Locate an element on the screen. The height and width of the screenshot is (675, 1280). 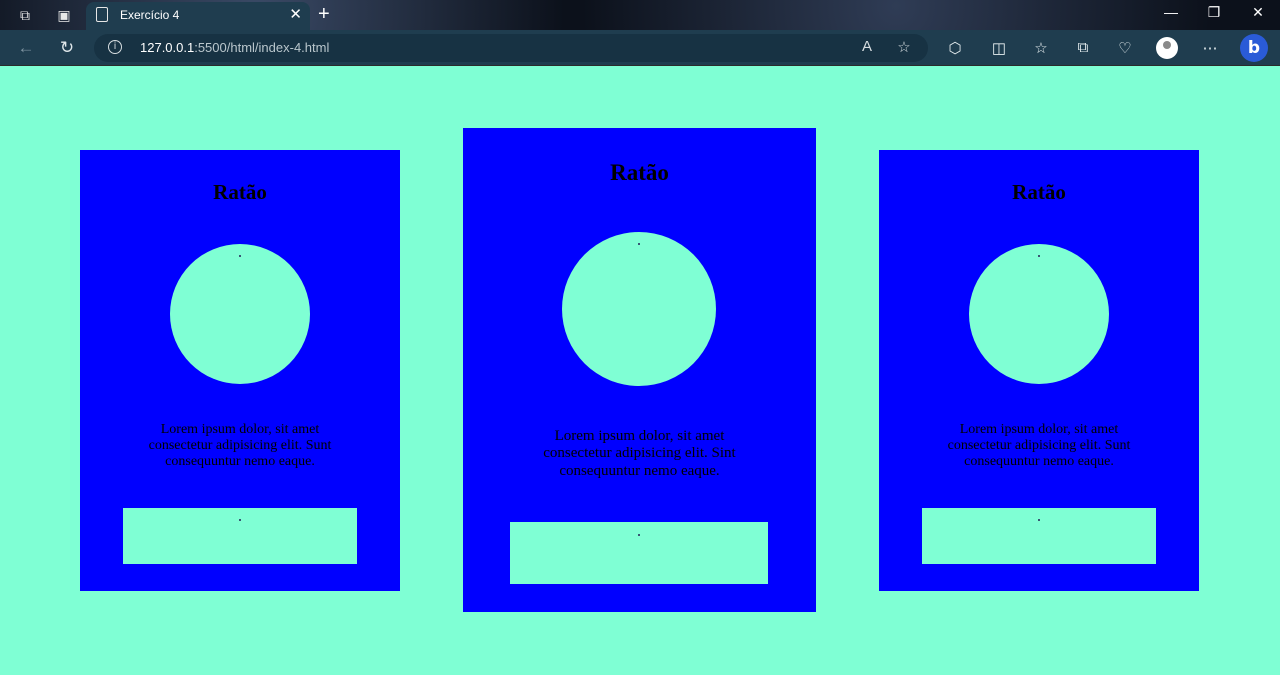
url-host: 127.0.0.1 is located at coordinates (167, 47).